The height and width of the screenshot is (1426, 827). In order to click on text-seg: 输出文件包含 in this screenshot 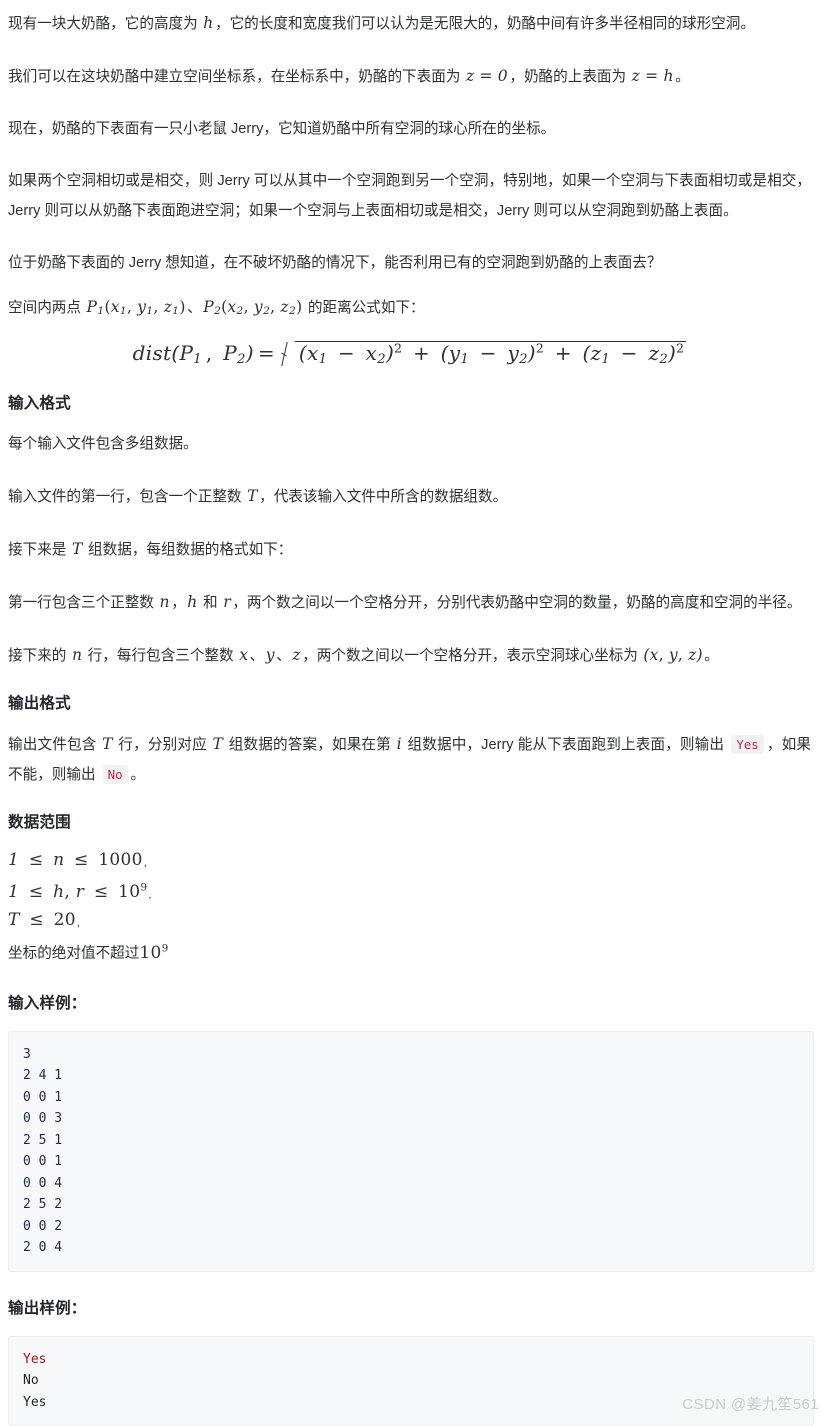, I will do `click(54, 745)`.